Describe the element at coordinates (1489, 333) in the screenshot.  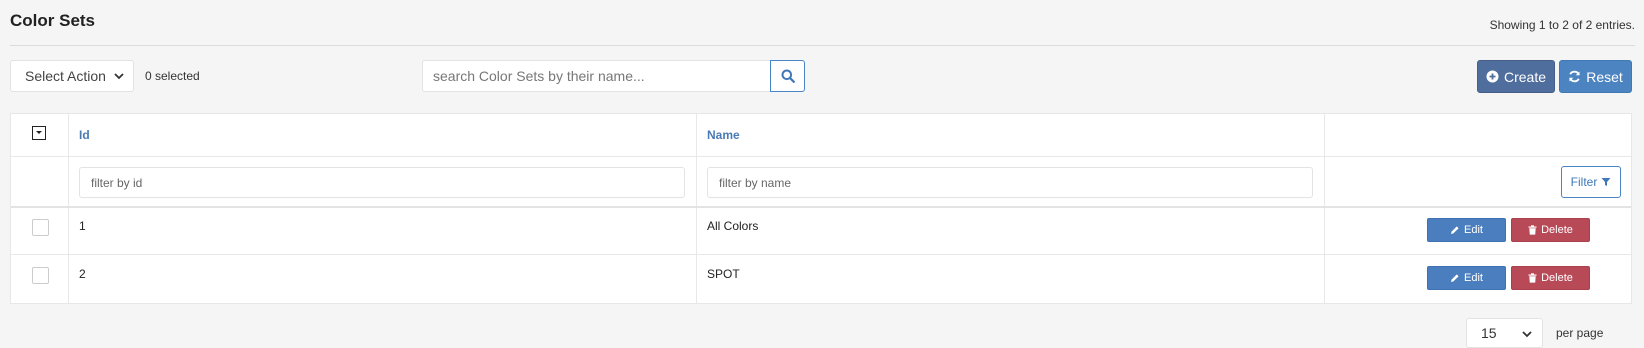
I see `per-page-value: 15` at that location.